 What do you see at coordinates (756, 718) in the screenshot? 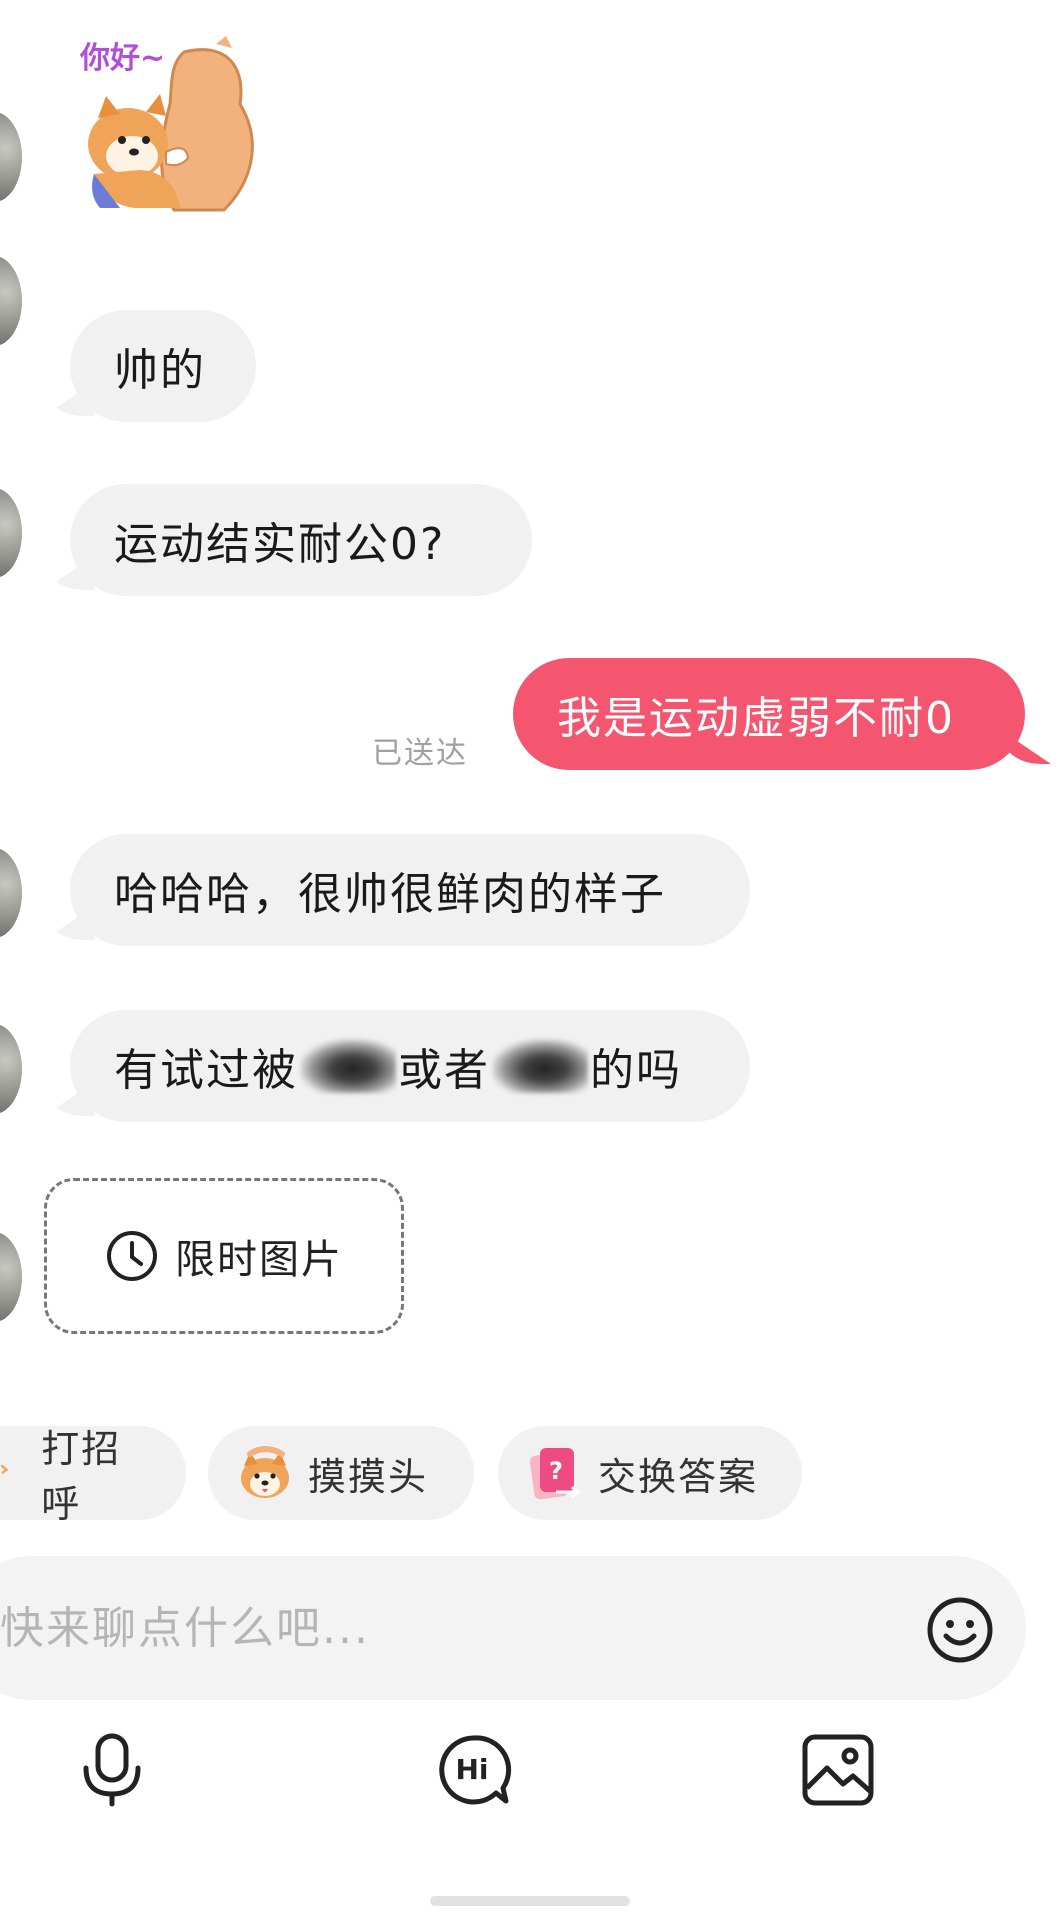
I see `message-text: 我是运动虚弱不耐0` at bounding box center [756, 718].